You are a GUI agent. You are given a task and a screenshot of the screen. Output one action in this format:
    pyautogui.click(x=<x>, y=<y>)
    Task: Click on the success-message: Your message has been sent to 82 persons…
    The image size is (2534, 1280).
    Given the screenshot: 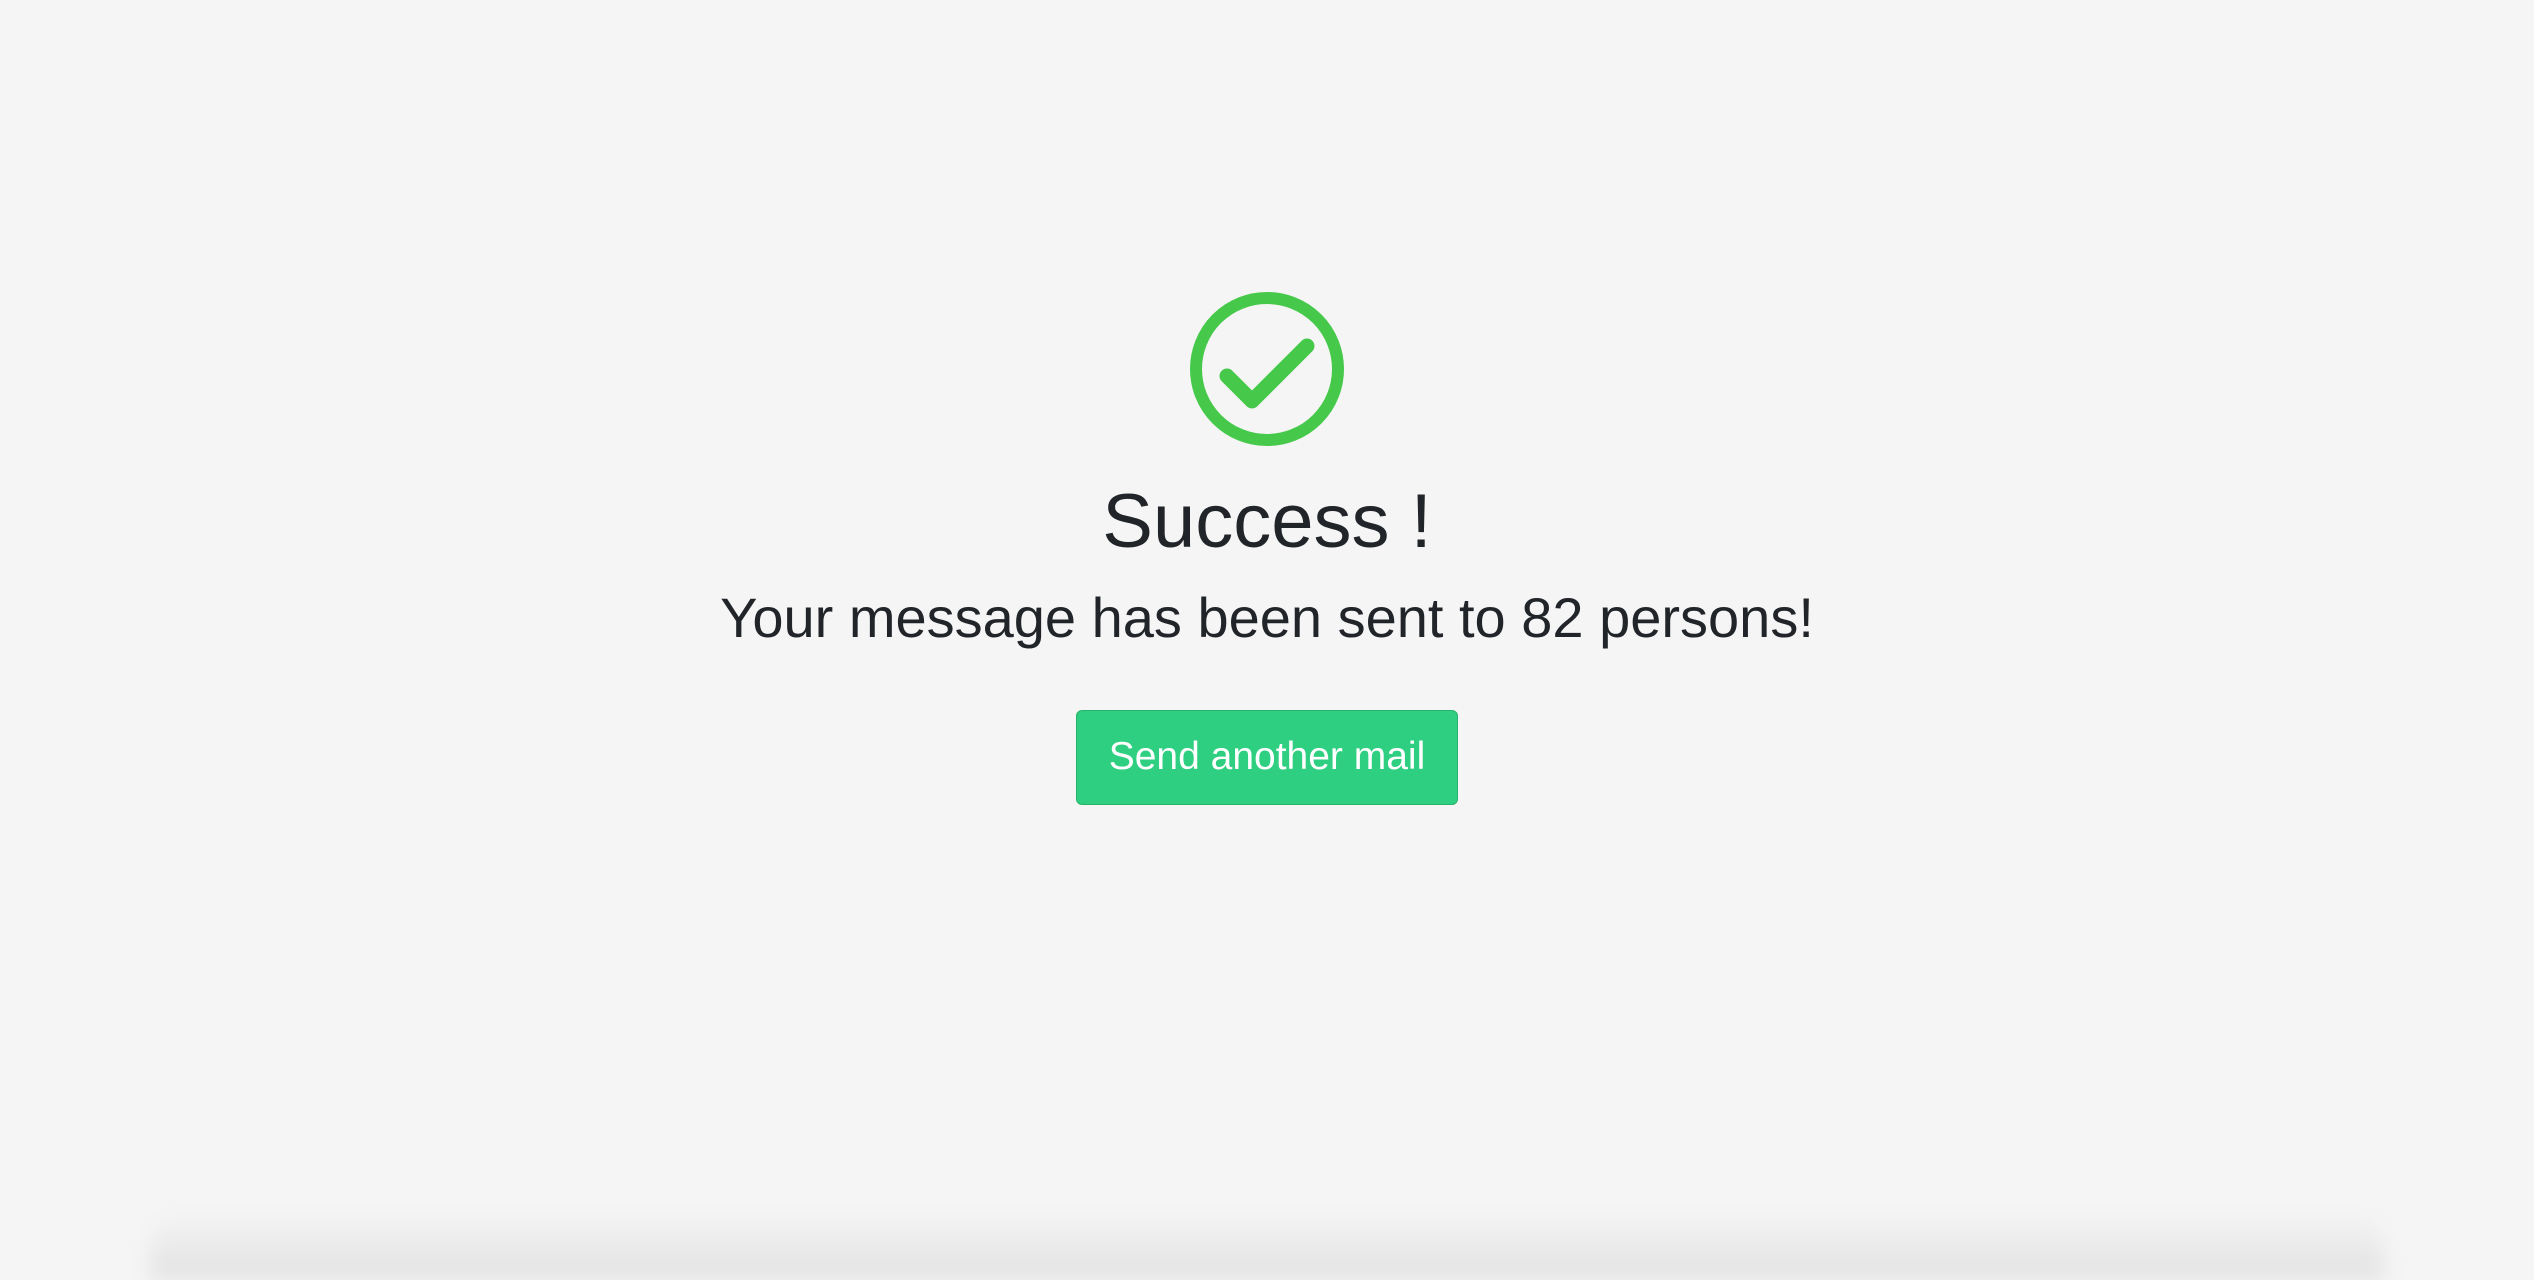 What is the action you would take?
    pyautogui.click(x=1267, y=617)
    